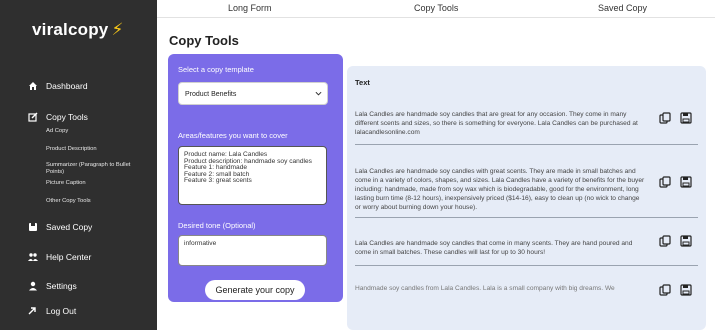  I want to click on app-logo: viralcopy ⚡, so click(78, 30).